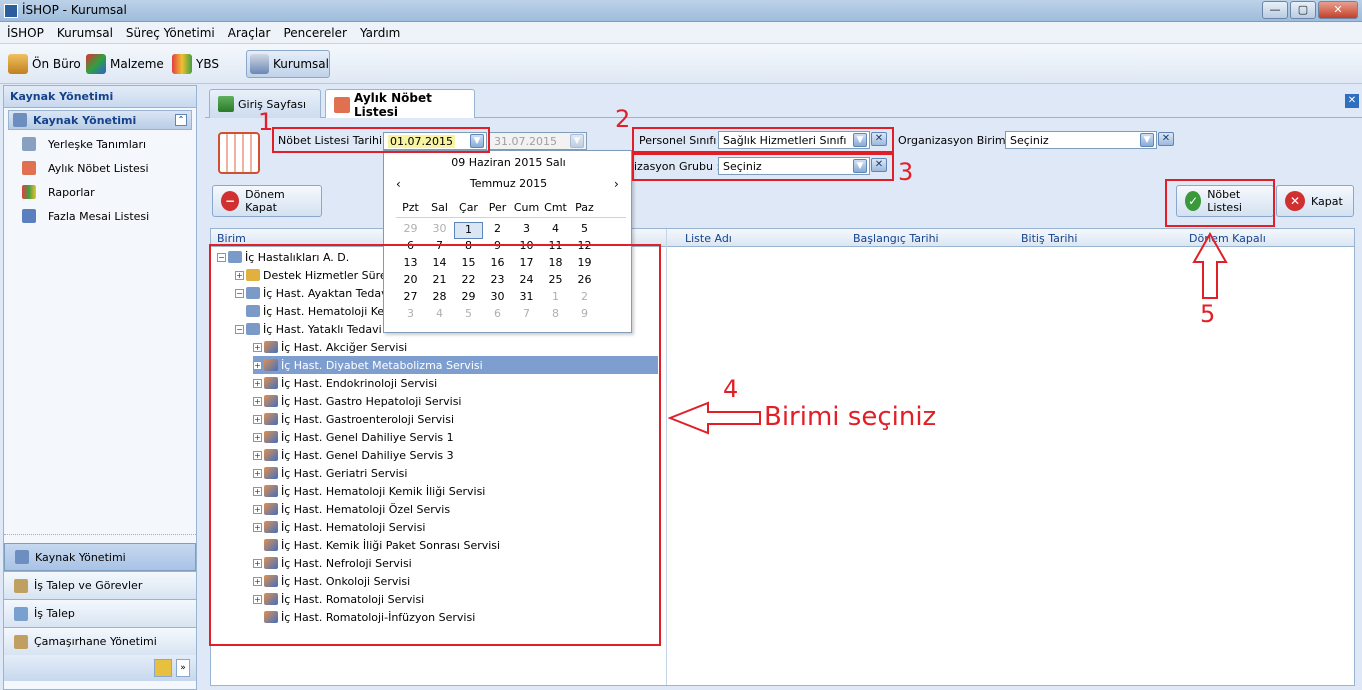 This screenshot has height=690, width=1362. What do you see at coordinates (207, 64) in the screenshot?
I see `toolbar-label: YBS` at bounding box center [207, 64].